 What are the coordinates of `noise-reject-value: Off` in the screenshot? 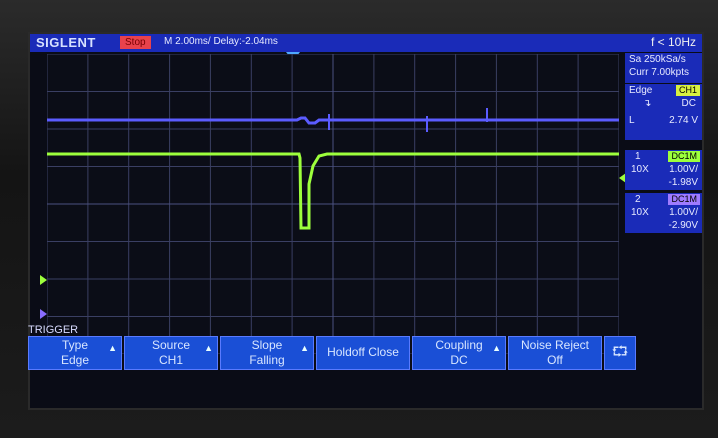 It's located at (555, 360).